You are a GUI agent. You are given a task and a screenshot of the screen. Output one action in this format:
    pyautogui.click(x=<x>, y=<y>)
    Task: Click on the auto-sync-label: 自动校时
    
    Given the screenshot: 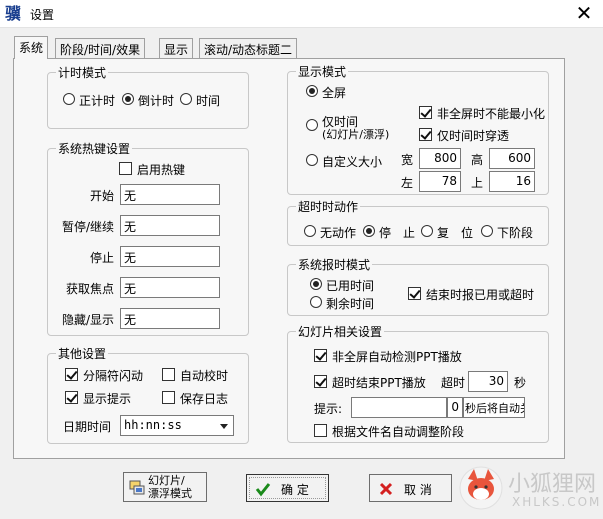 What is the action you would take?
    pyautogui.click(x=204, y=376)
    